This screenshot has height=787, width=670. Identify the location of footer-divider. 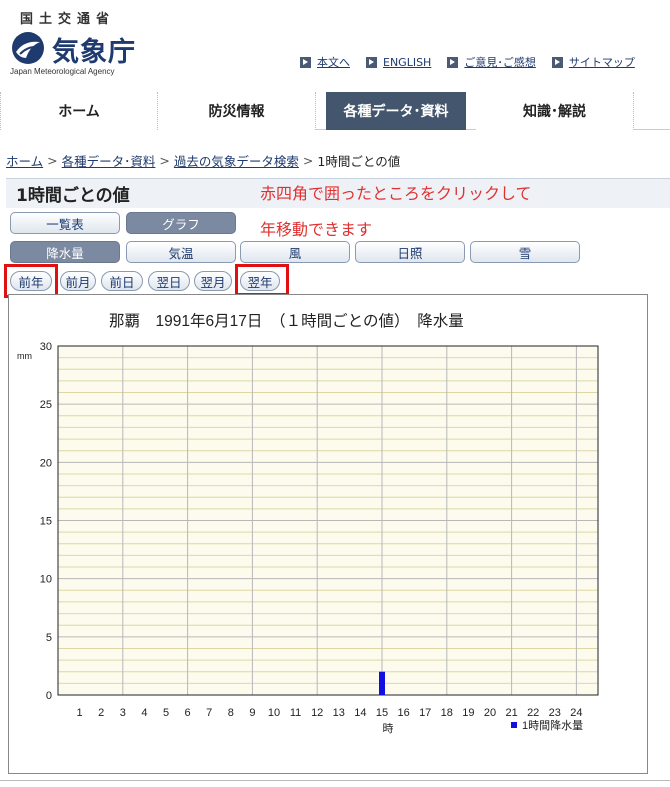
(335, 780).